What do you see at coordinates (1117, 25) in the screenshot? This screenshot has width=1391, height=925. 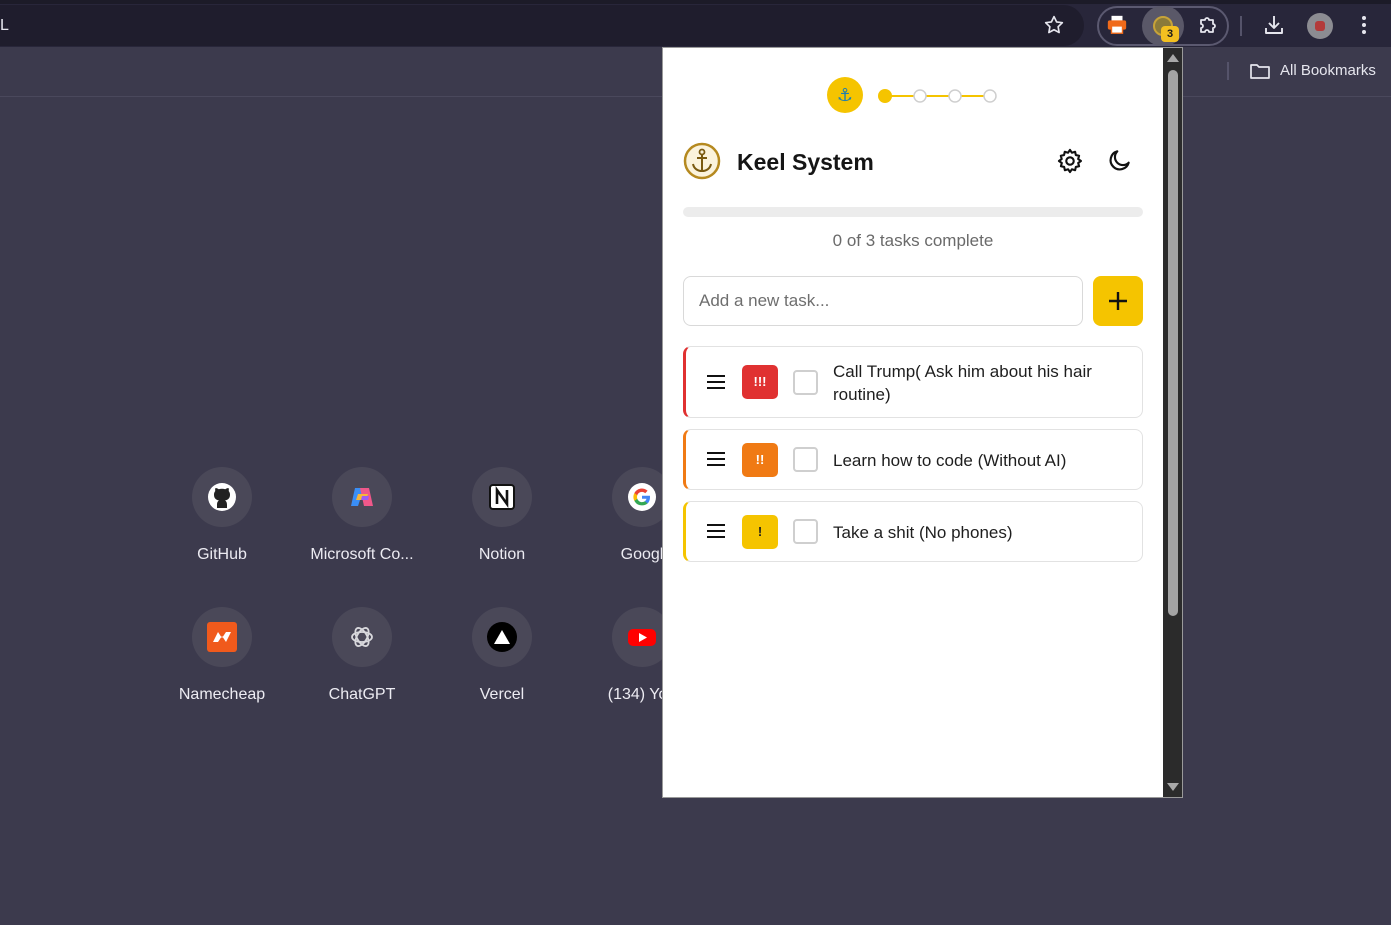 I see `print-extension-icon` at bounding box center [1117, 25].